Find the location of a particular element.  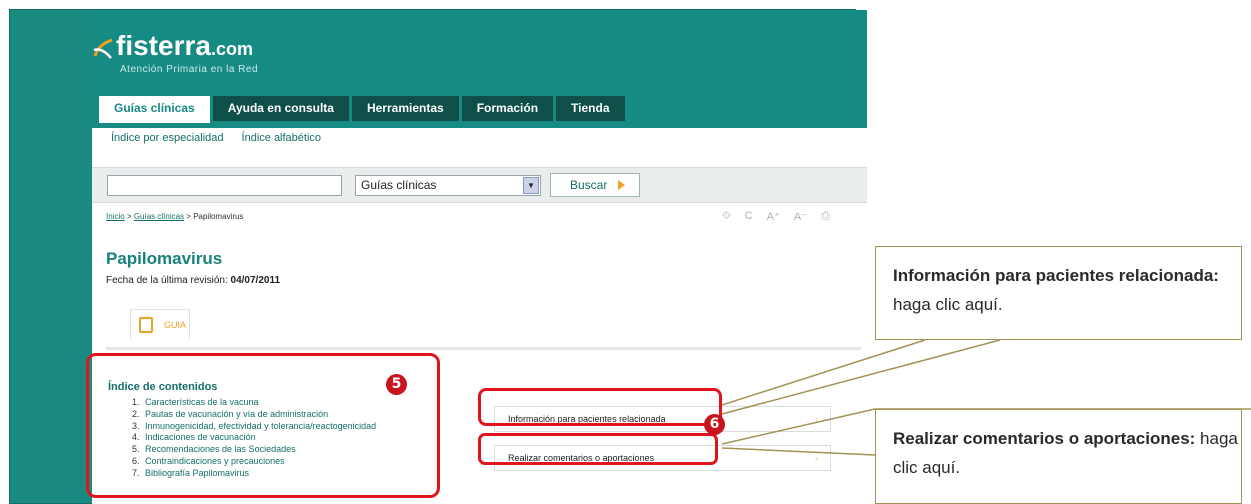

tab-tienda: Tienda is located at coordinates (590, 108).